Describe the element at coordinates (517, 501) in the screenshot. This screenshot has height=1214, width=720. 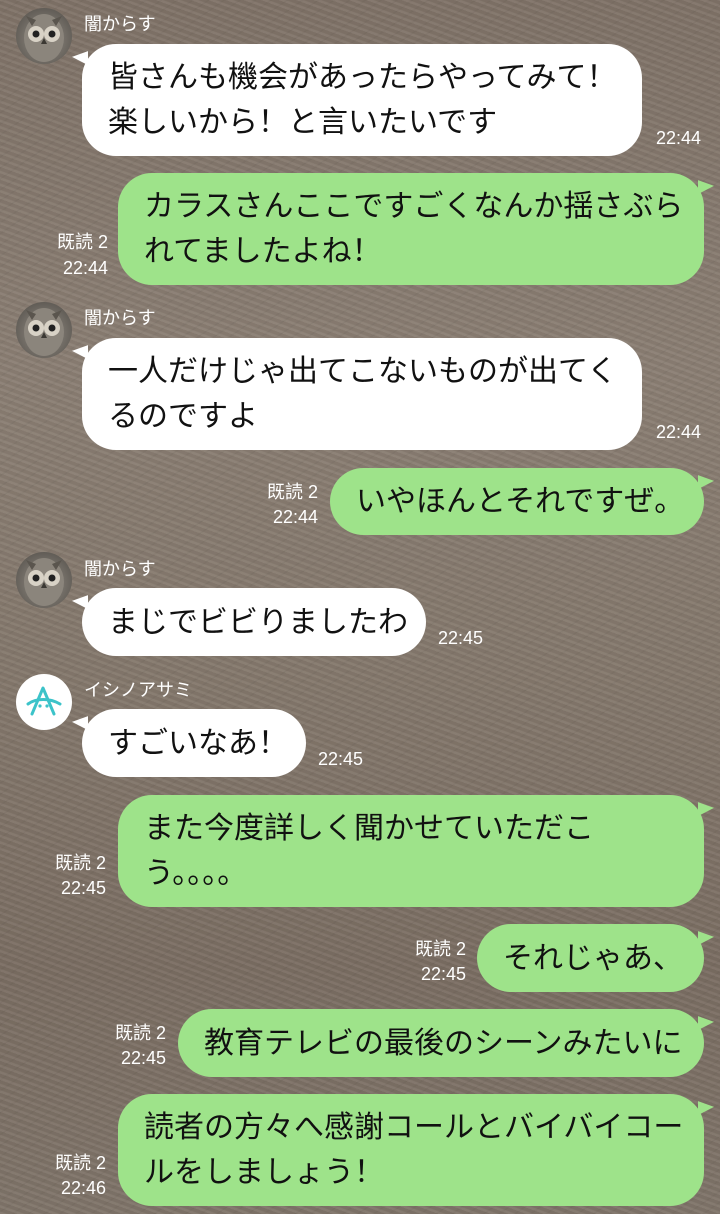
I see `message-bubble: いやほんとそれですぜ。` at that location.